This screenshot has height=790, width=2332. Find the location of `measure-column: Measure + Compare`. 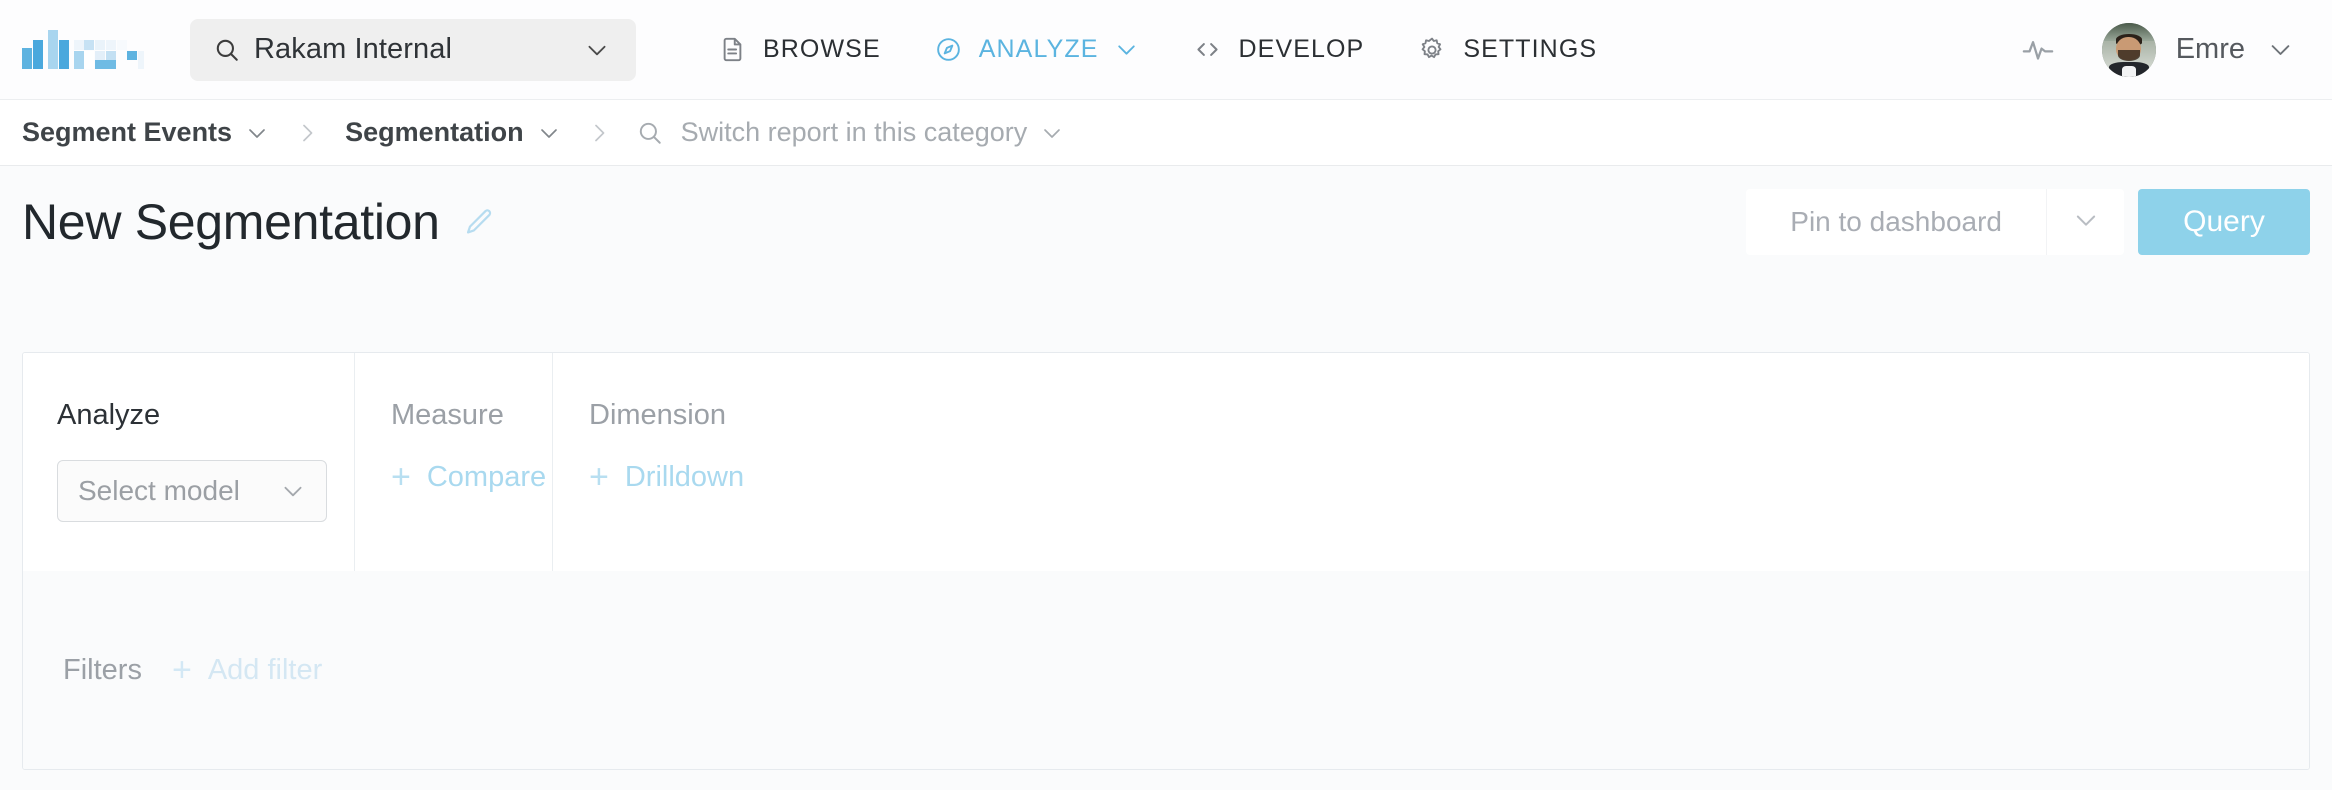

measure-column: Measure + Compare is located at coordinates (454, 462).